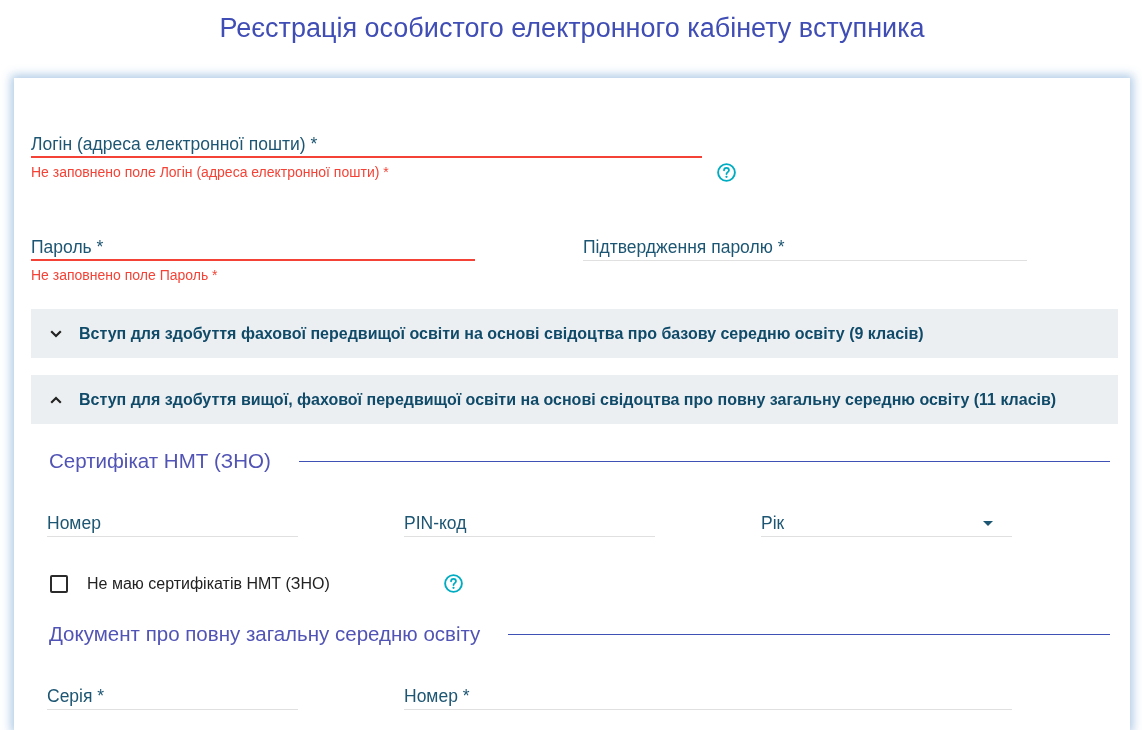 This screenshot has width=1142, height=730. Describe the element at coordinates (208, 583) in the screenshot. I see `checkbox-label: Не маю сертифікатів НМТ (ЗНО)` at that location.